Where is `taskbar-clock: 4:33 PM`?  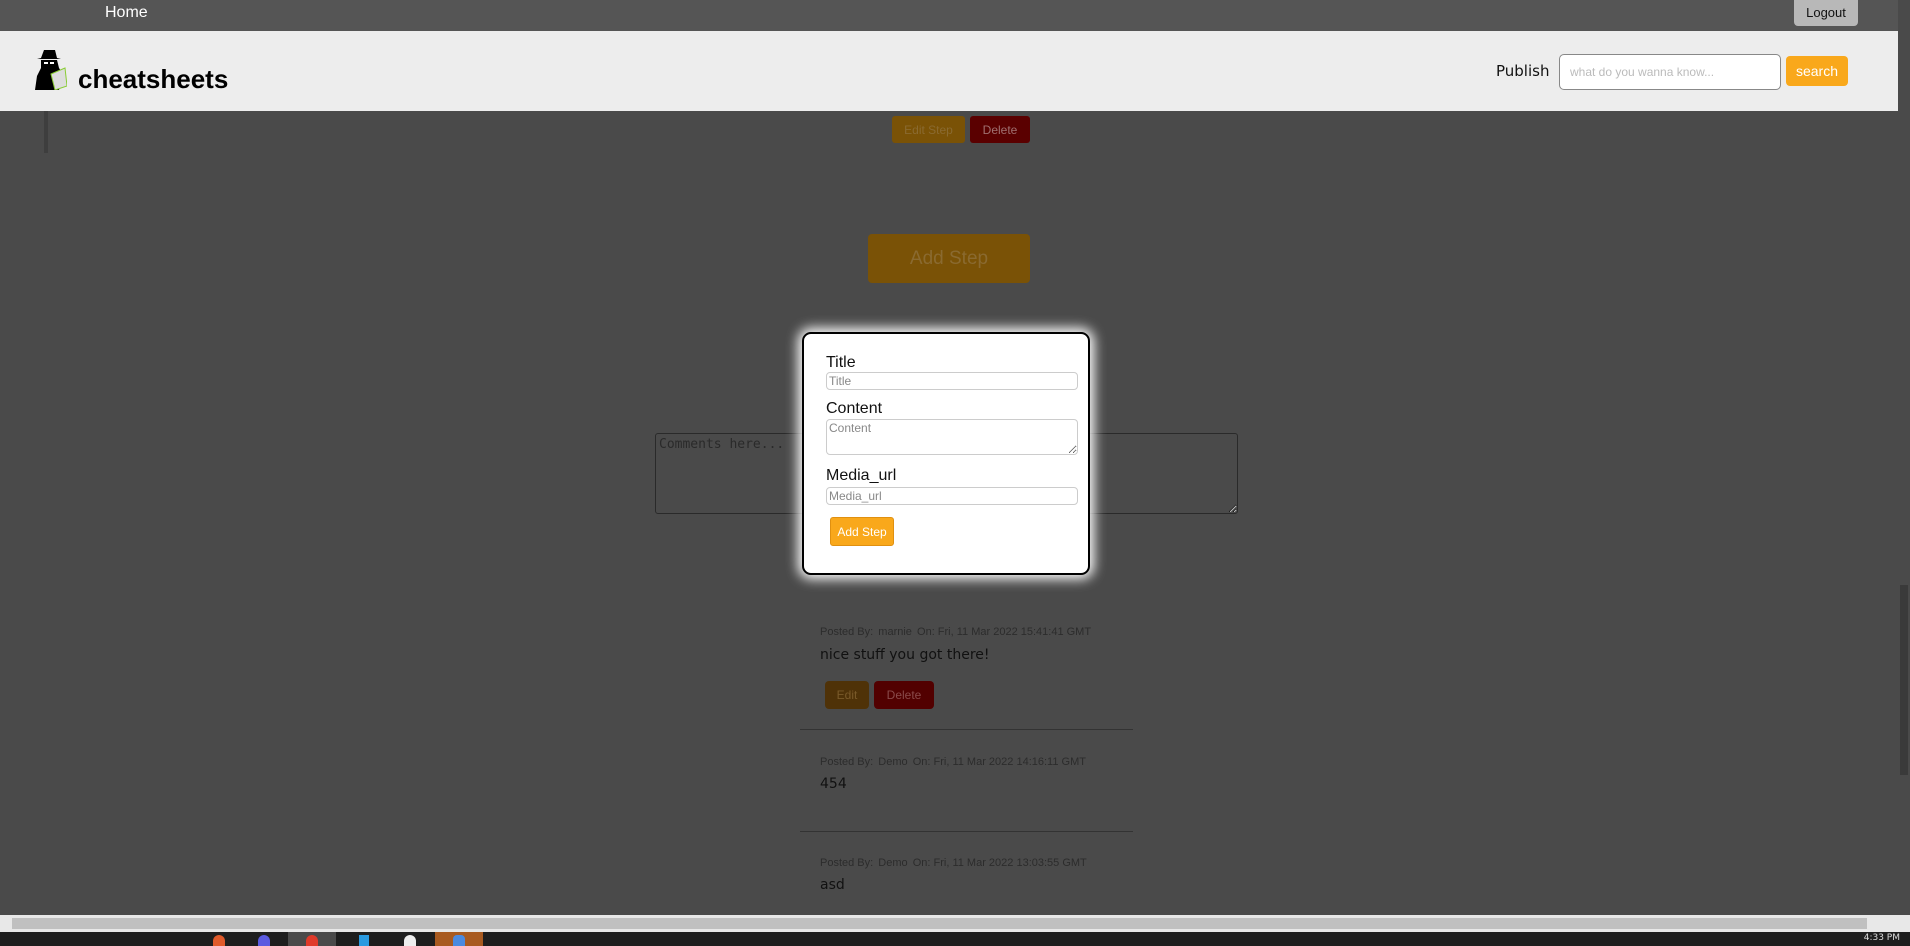 taskbar-clock: 4:33 PM is located at coordinates (1882, 938).